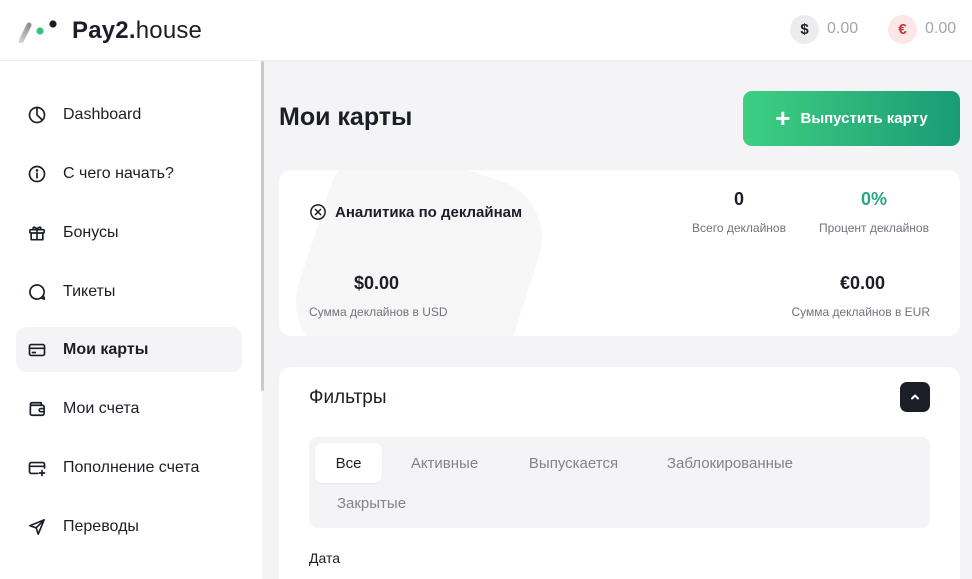 This screenshot has height=579, width=972. What do you see at coordinates (843, 28) in the screenshot?
I see `balance-usd-value: 0.00` at bounding box center [843, 28].